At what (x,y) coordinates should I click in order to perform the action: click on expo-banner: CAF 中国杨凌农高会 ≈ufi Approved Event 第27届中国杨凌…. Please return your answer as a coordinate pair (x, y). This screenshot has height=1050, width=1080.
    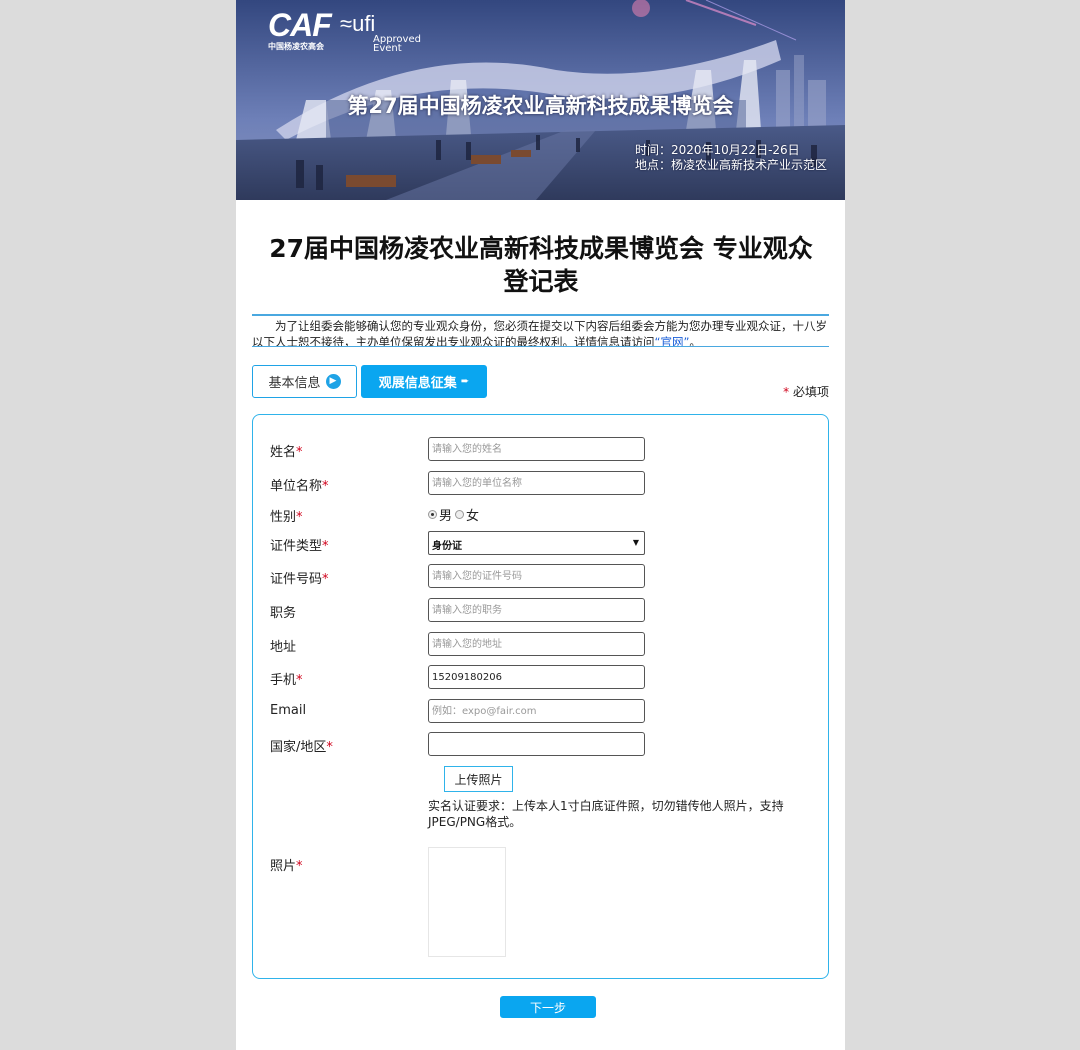
    Looking at the image, I should click on (540, 100).